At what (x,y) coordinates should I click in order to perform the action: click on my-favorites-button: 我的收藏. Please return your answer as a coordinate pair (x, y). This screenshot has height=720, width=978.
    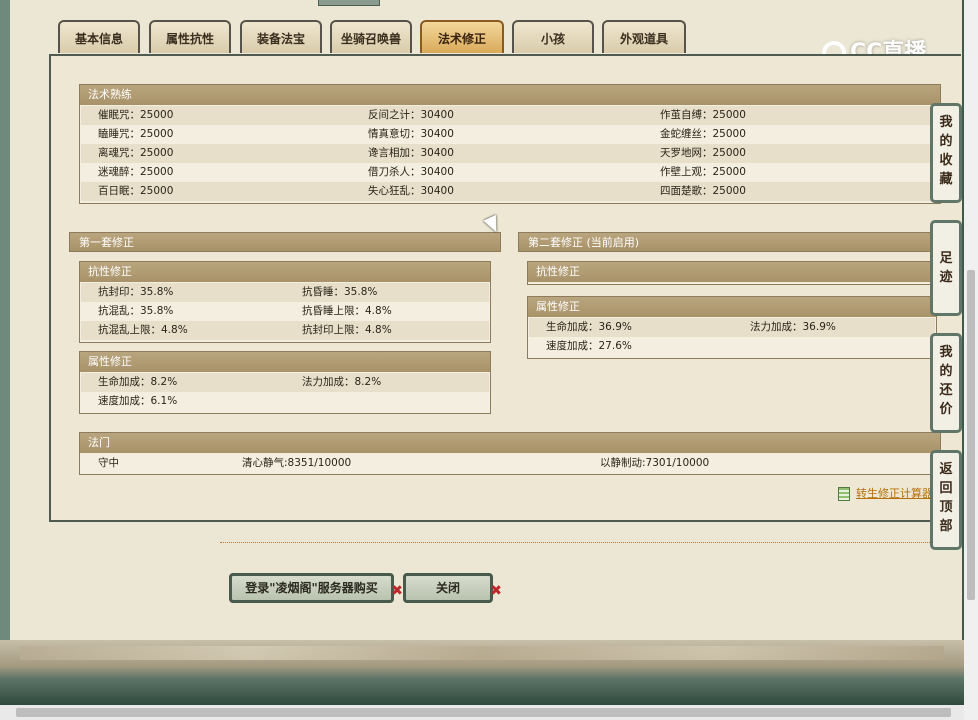
    Looking at the image, I should click on (946, 153).